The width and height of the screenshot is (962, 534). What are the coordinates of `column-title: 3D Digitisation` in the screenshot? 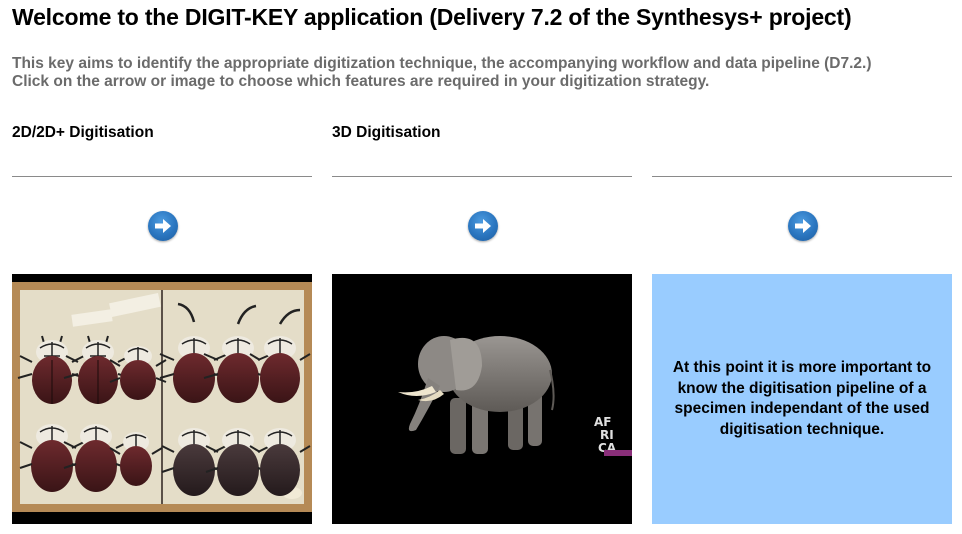 It's located at (386, 132).